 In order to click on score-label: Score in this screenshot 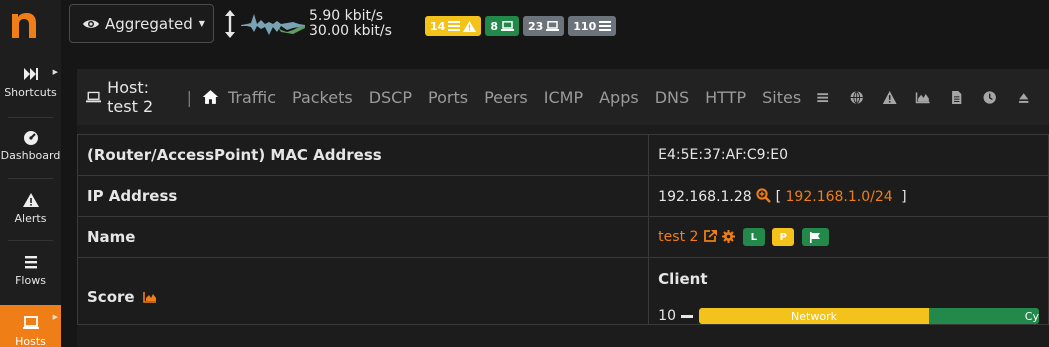, I will do `click(111, 297)`.